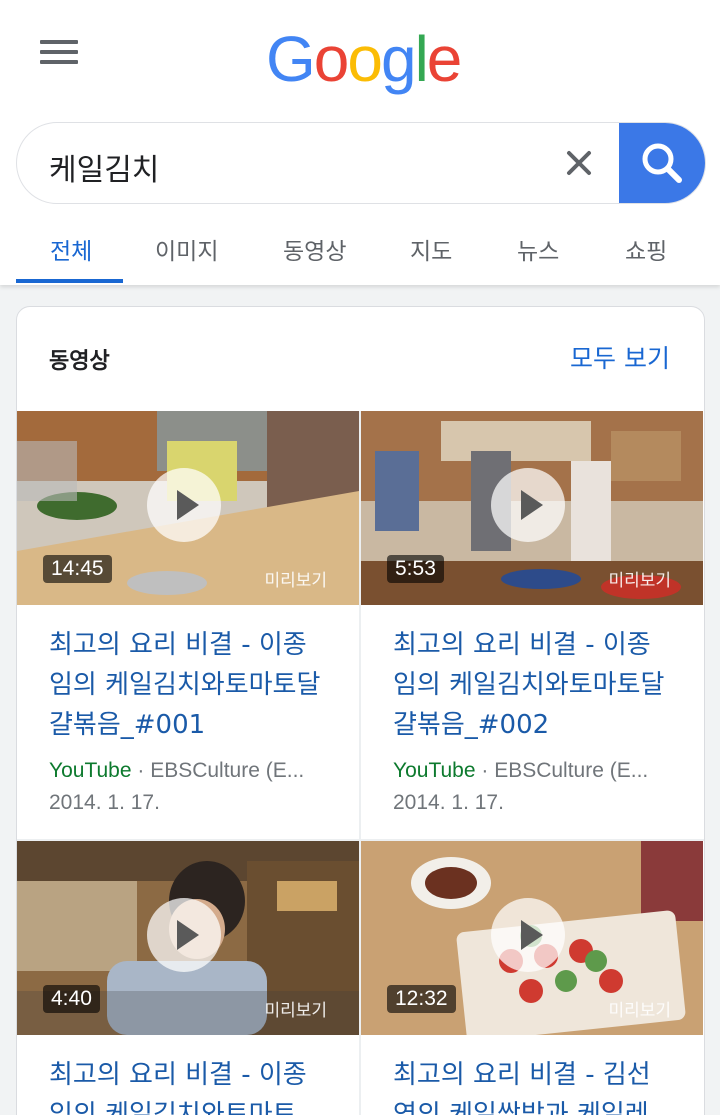 The image size is (720, 1115). What do you see at coordinates (186, 249) in the screenshot?
I see `tab-images: 이미지` at bounding box center [186, 249].